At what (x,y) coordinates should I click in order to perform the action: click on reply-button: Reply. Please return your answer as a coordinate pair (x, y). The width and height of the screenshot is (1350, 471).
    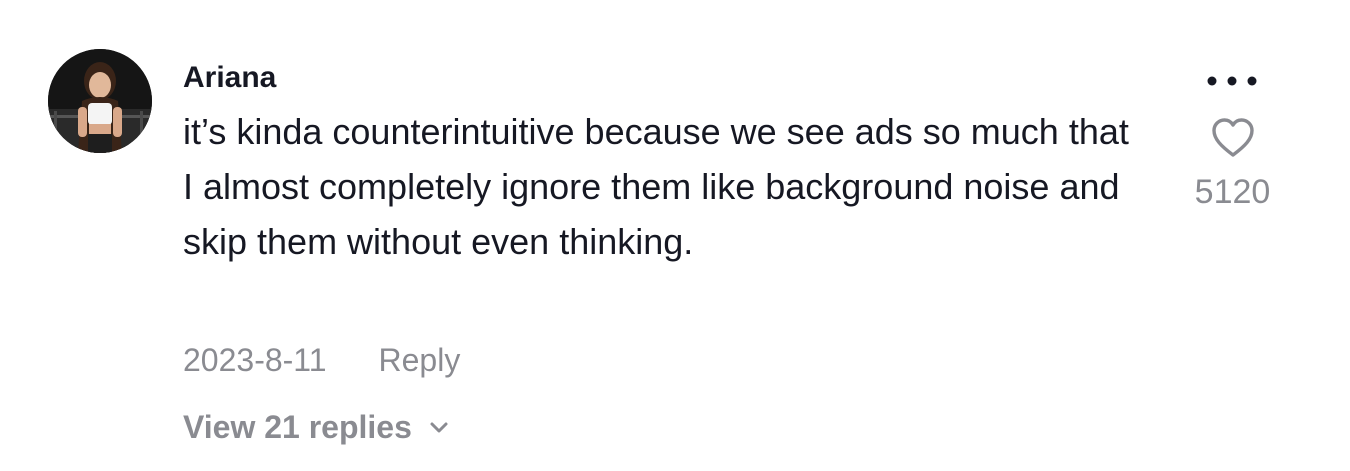
    Looking at the image, I should click on (420, 360).